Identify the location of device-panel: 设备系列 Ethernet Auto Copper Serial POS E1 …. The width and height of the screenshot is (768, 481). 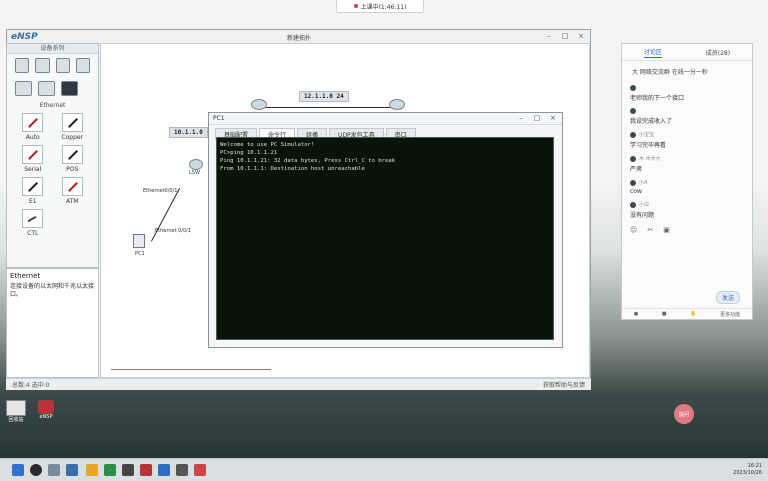
(52, 155).